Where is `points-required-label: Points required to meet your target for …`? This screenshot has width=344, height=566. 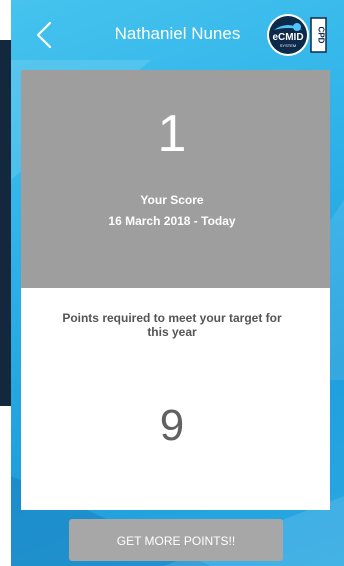 points-required-label: Points required to meet your target for … is located at coordinates (172, 325).